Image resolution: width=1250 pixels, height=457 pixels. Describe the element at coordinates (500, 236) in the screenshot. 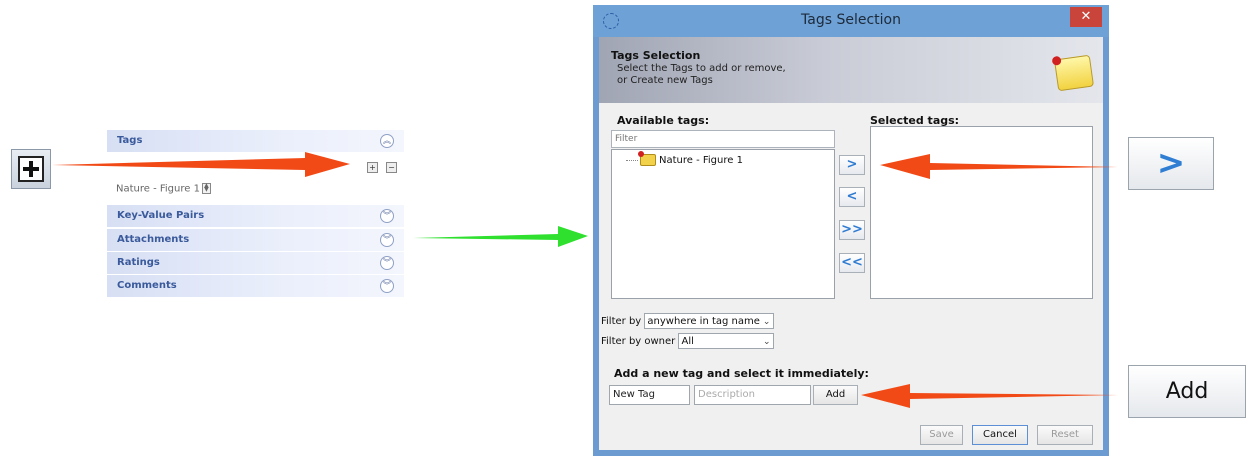

I see `arrow-green-panel-to-dialog` at that location.